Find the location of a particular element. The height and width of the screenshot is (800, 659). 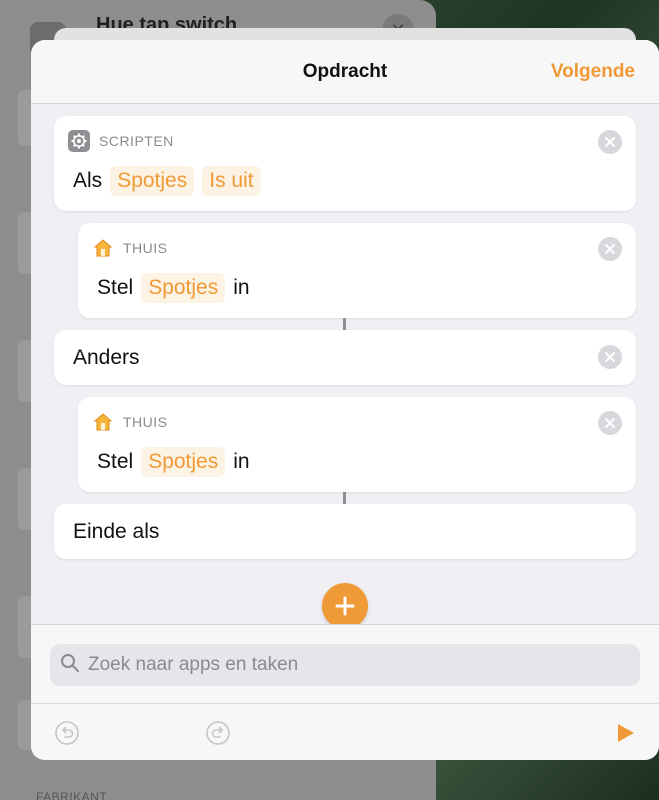

action-card-if: SCRIPTEN Als Spotjes Is uit is located at coordinates (345, 163).